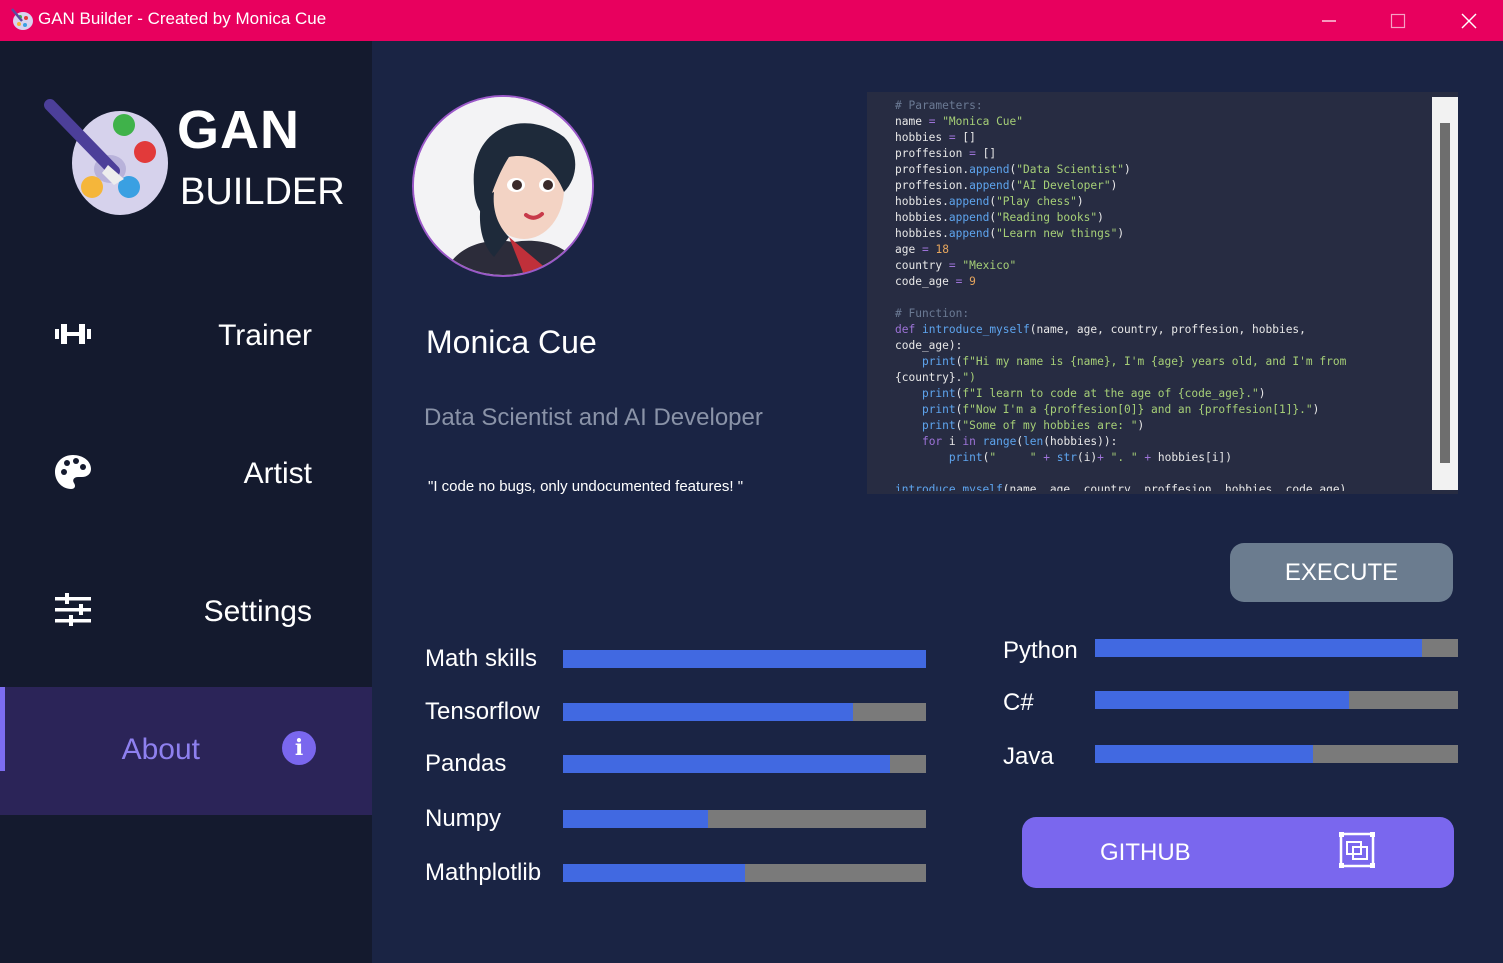  I want to click on code-line: hobbies = [], so click(935, 137).